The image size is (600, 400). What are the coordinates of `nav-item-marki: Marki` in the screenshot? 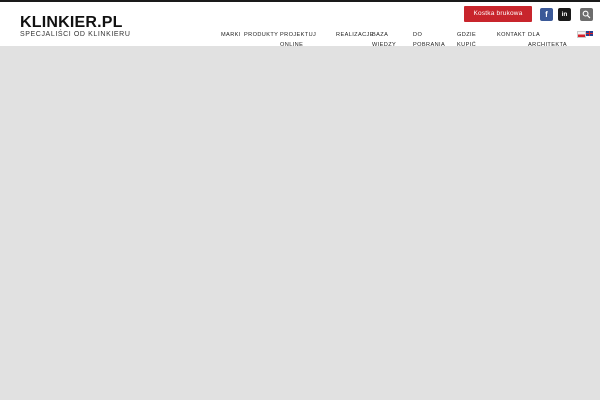 It's located at (231, 35).